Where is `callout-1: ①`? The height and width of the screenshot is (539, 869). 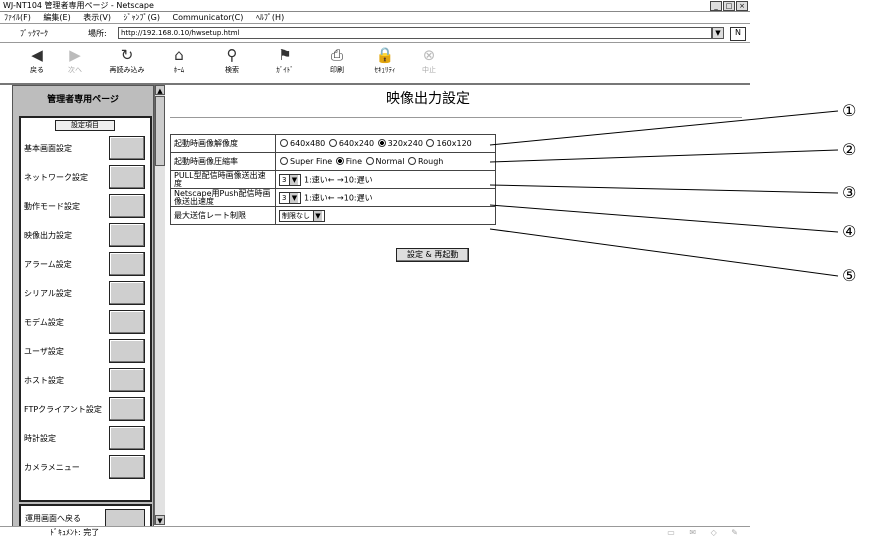
callout-1: ① is located at coordinates (849, 110).